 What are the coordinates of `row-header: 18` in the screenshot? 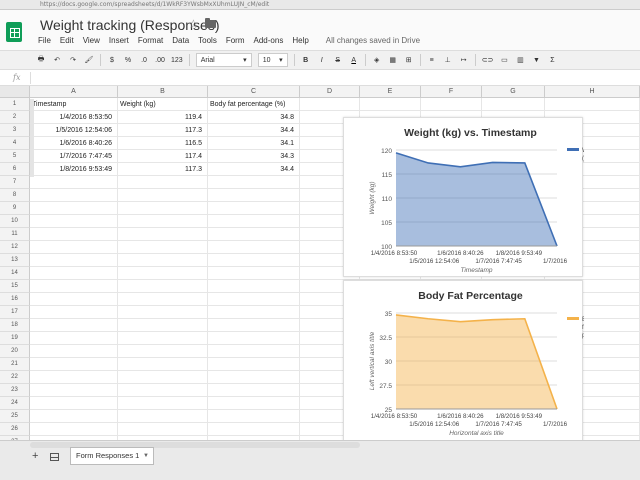 It's located at (15, 325).